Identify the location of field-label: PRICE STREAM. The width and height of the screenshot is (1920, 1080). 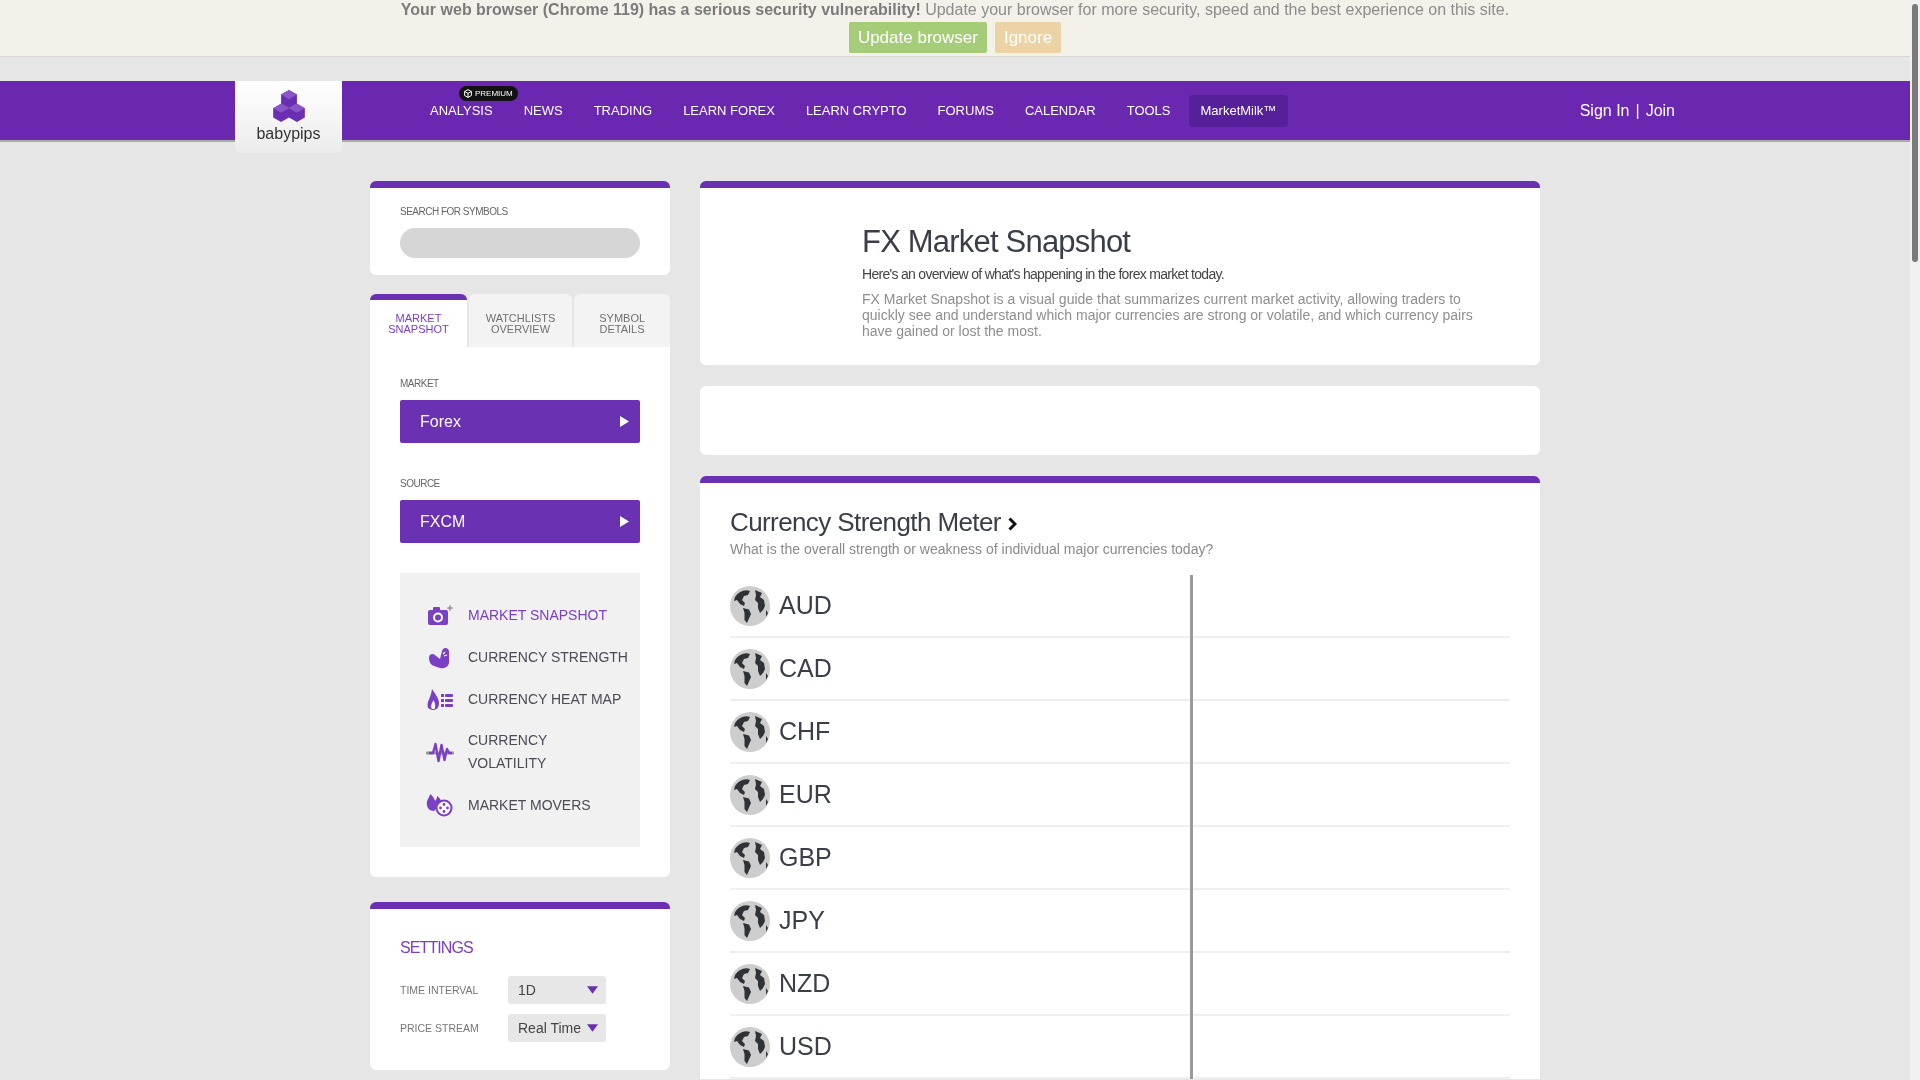
(440, 1028).